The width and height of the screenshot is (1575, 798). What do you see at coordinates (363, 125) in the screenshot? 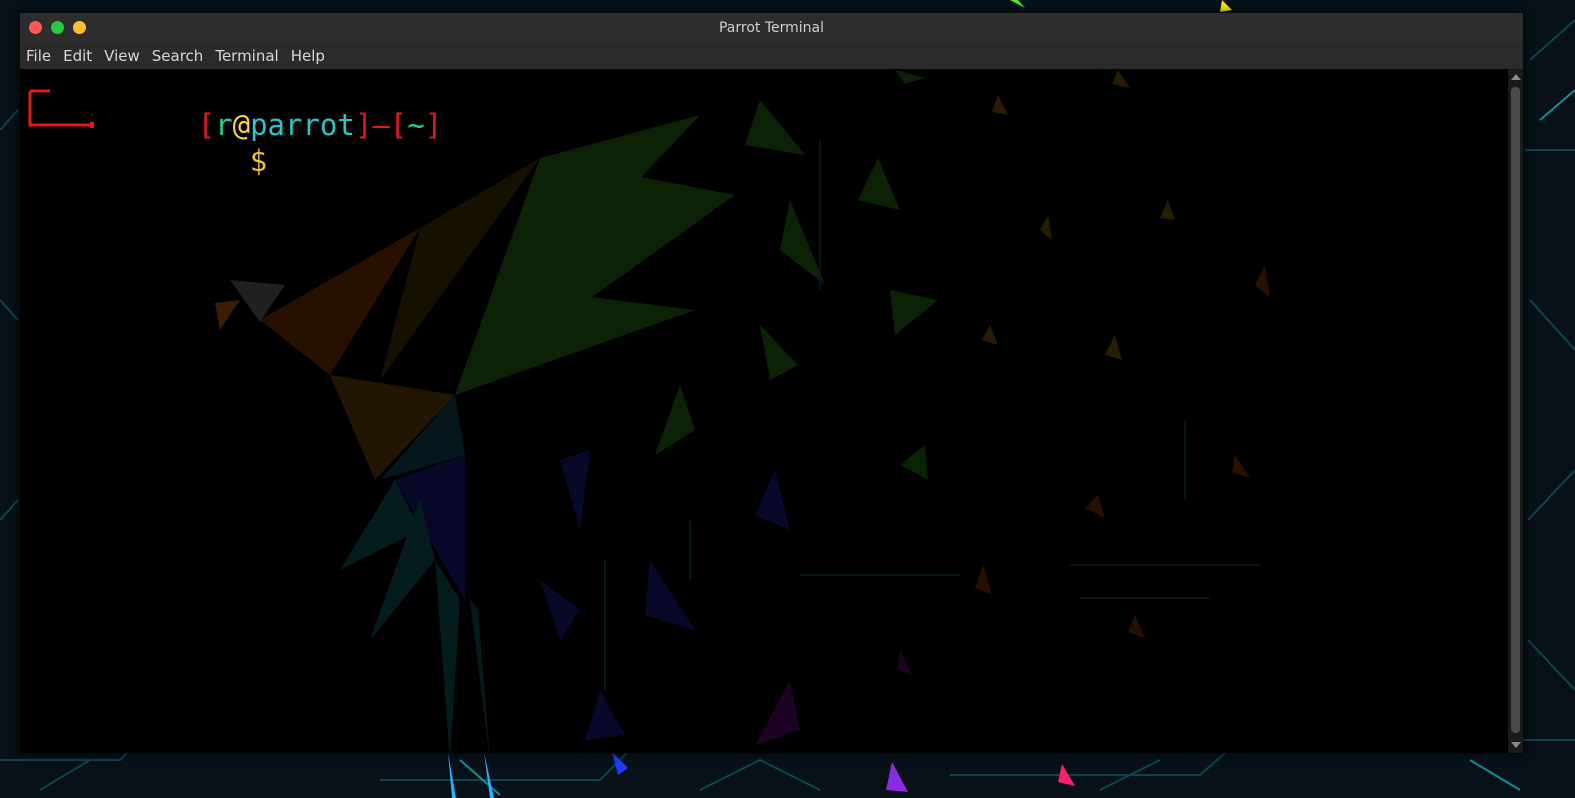
I see `prompt-close-bracket: ]` at bounding box center [363, 125].